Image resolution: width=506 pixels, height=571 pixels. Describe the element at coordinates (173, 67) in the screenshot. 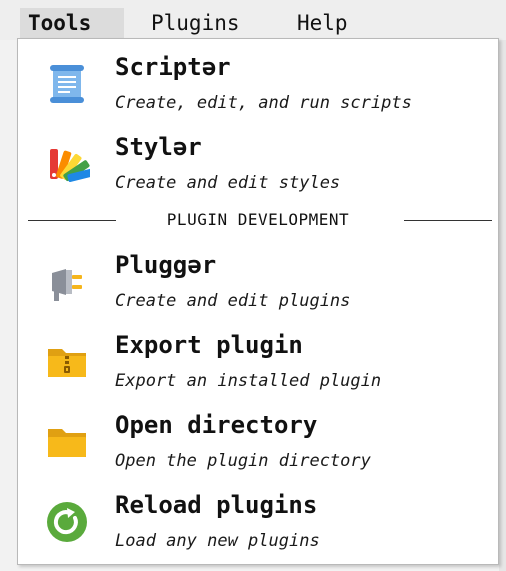

I see `menu-item-title: Scriptər` at that location.